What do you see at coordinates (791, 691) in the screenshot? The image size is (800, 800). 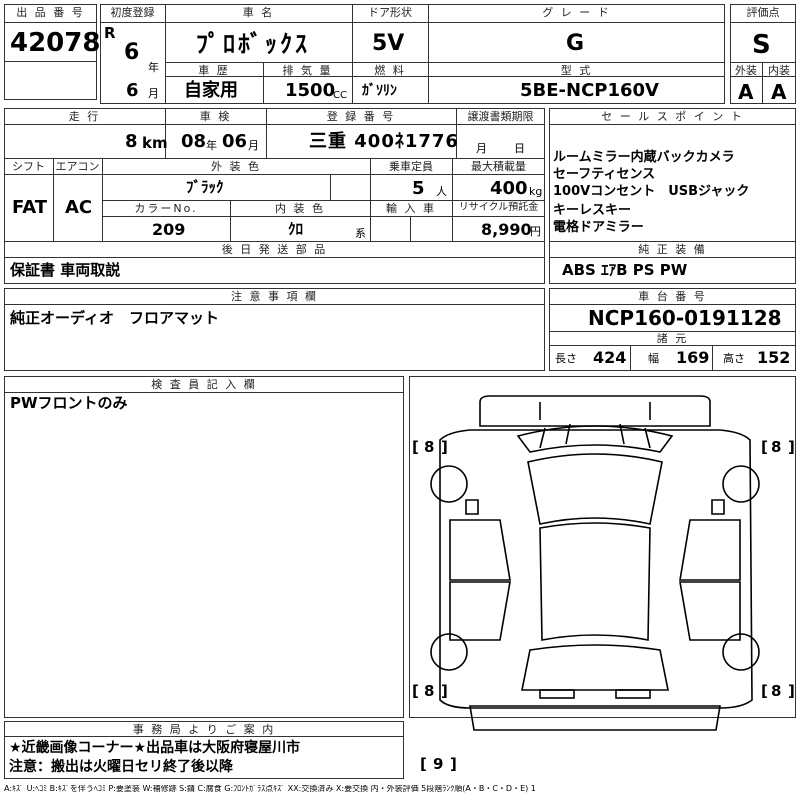 I see `tire-rear-right-bracket-end: ]` at bounding box center [791, 691].